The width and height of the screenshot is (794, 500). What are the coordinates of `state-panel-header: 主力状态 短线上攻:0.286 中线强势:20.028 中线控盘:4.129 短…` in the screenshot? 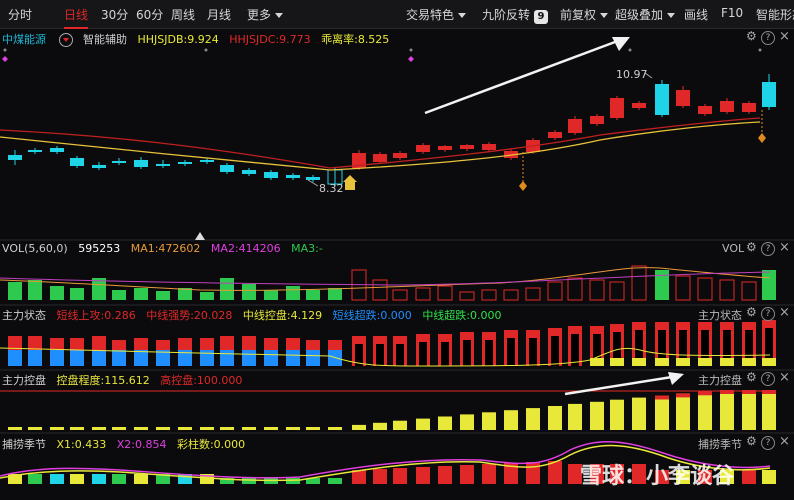 It's located at (254, 315).